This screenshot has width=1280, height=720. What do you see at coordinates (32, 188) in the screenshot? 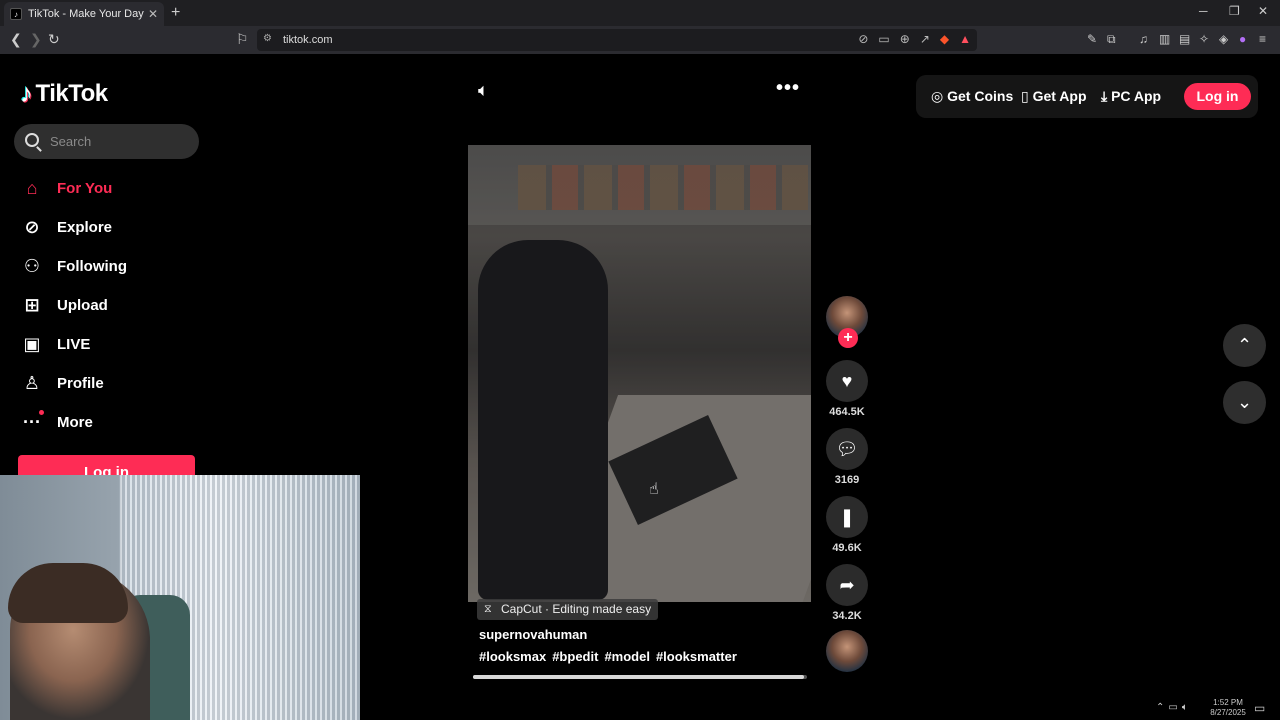
I see `home-icon: ⌂` at bounding box center [32, 188].